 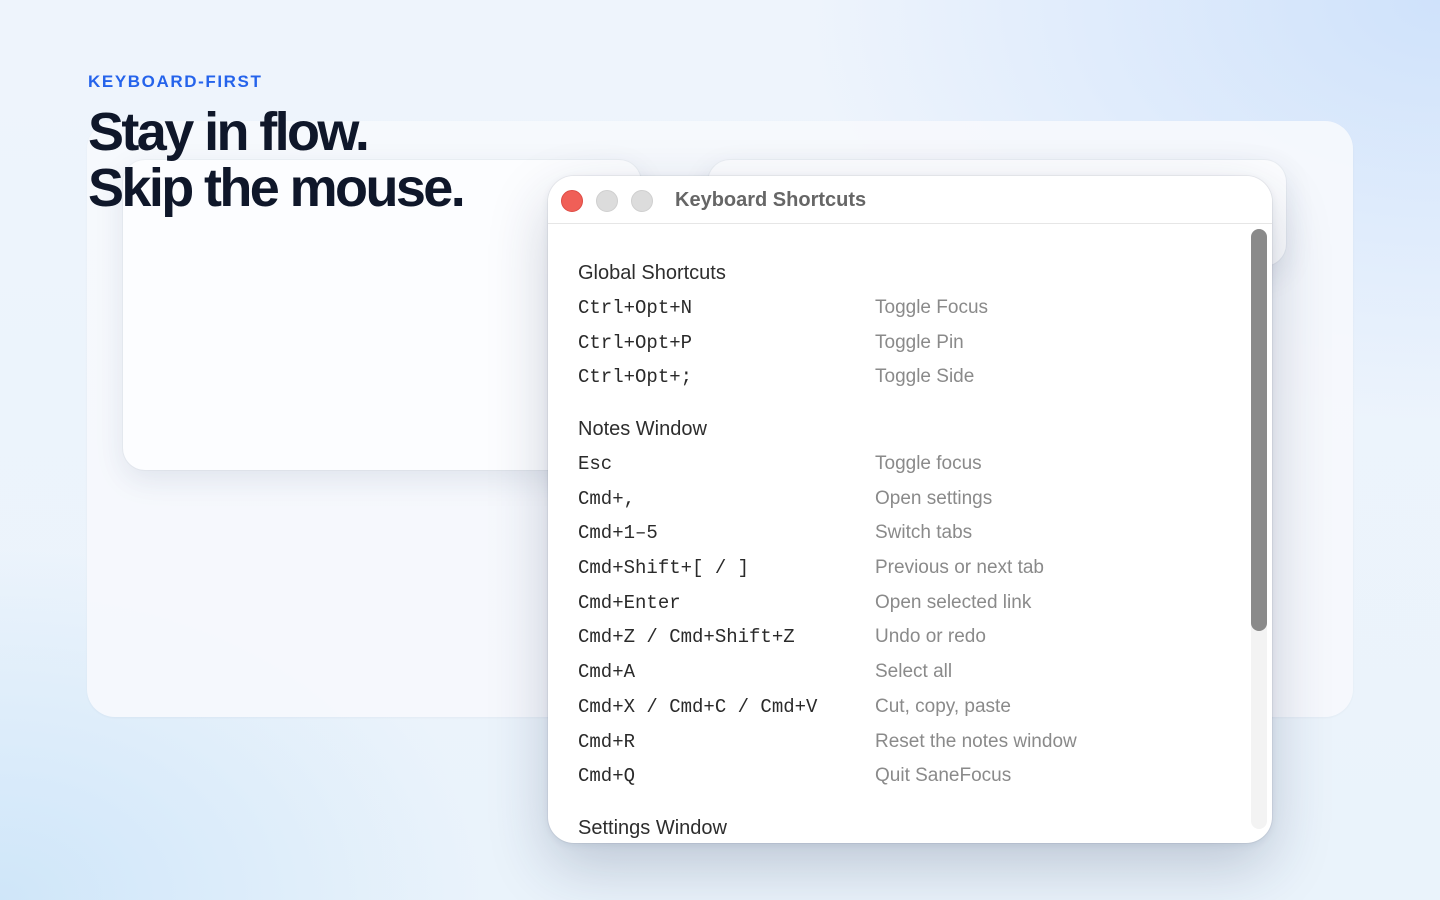 I want to click on shortcut-row: Cmd+Q Quit SaneFocus, so click(x=898, y=776).